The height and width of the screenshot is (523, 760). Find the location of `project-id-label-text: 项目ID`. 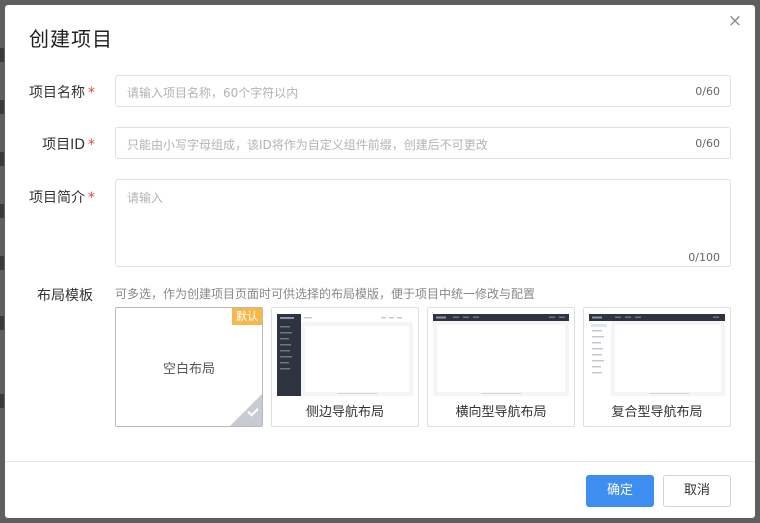

project-id-label-text: 项目ID is located at coordinates (63, 145).